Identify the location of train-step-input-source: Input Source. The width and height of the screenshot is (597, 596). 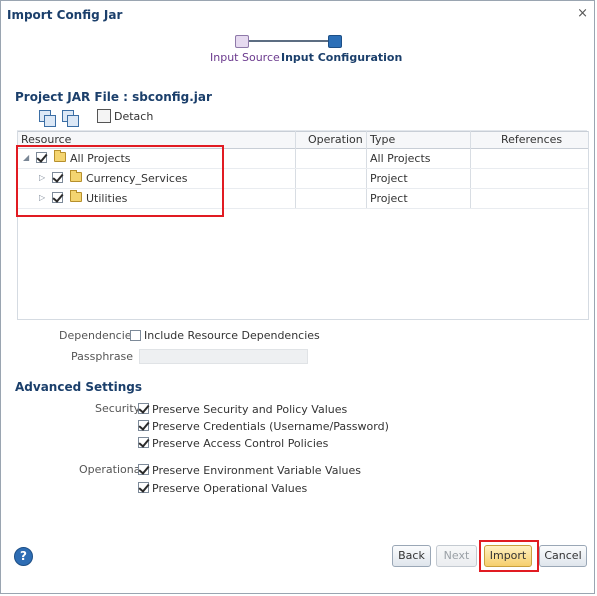
(245, 57).